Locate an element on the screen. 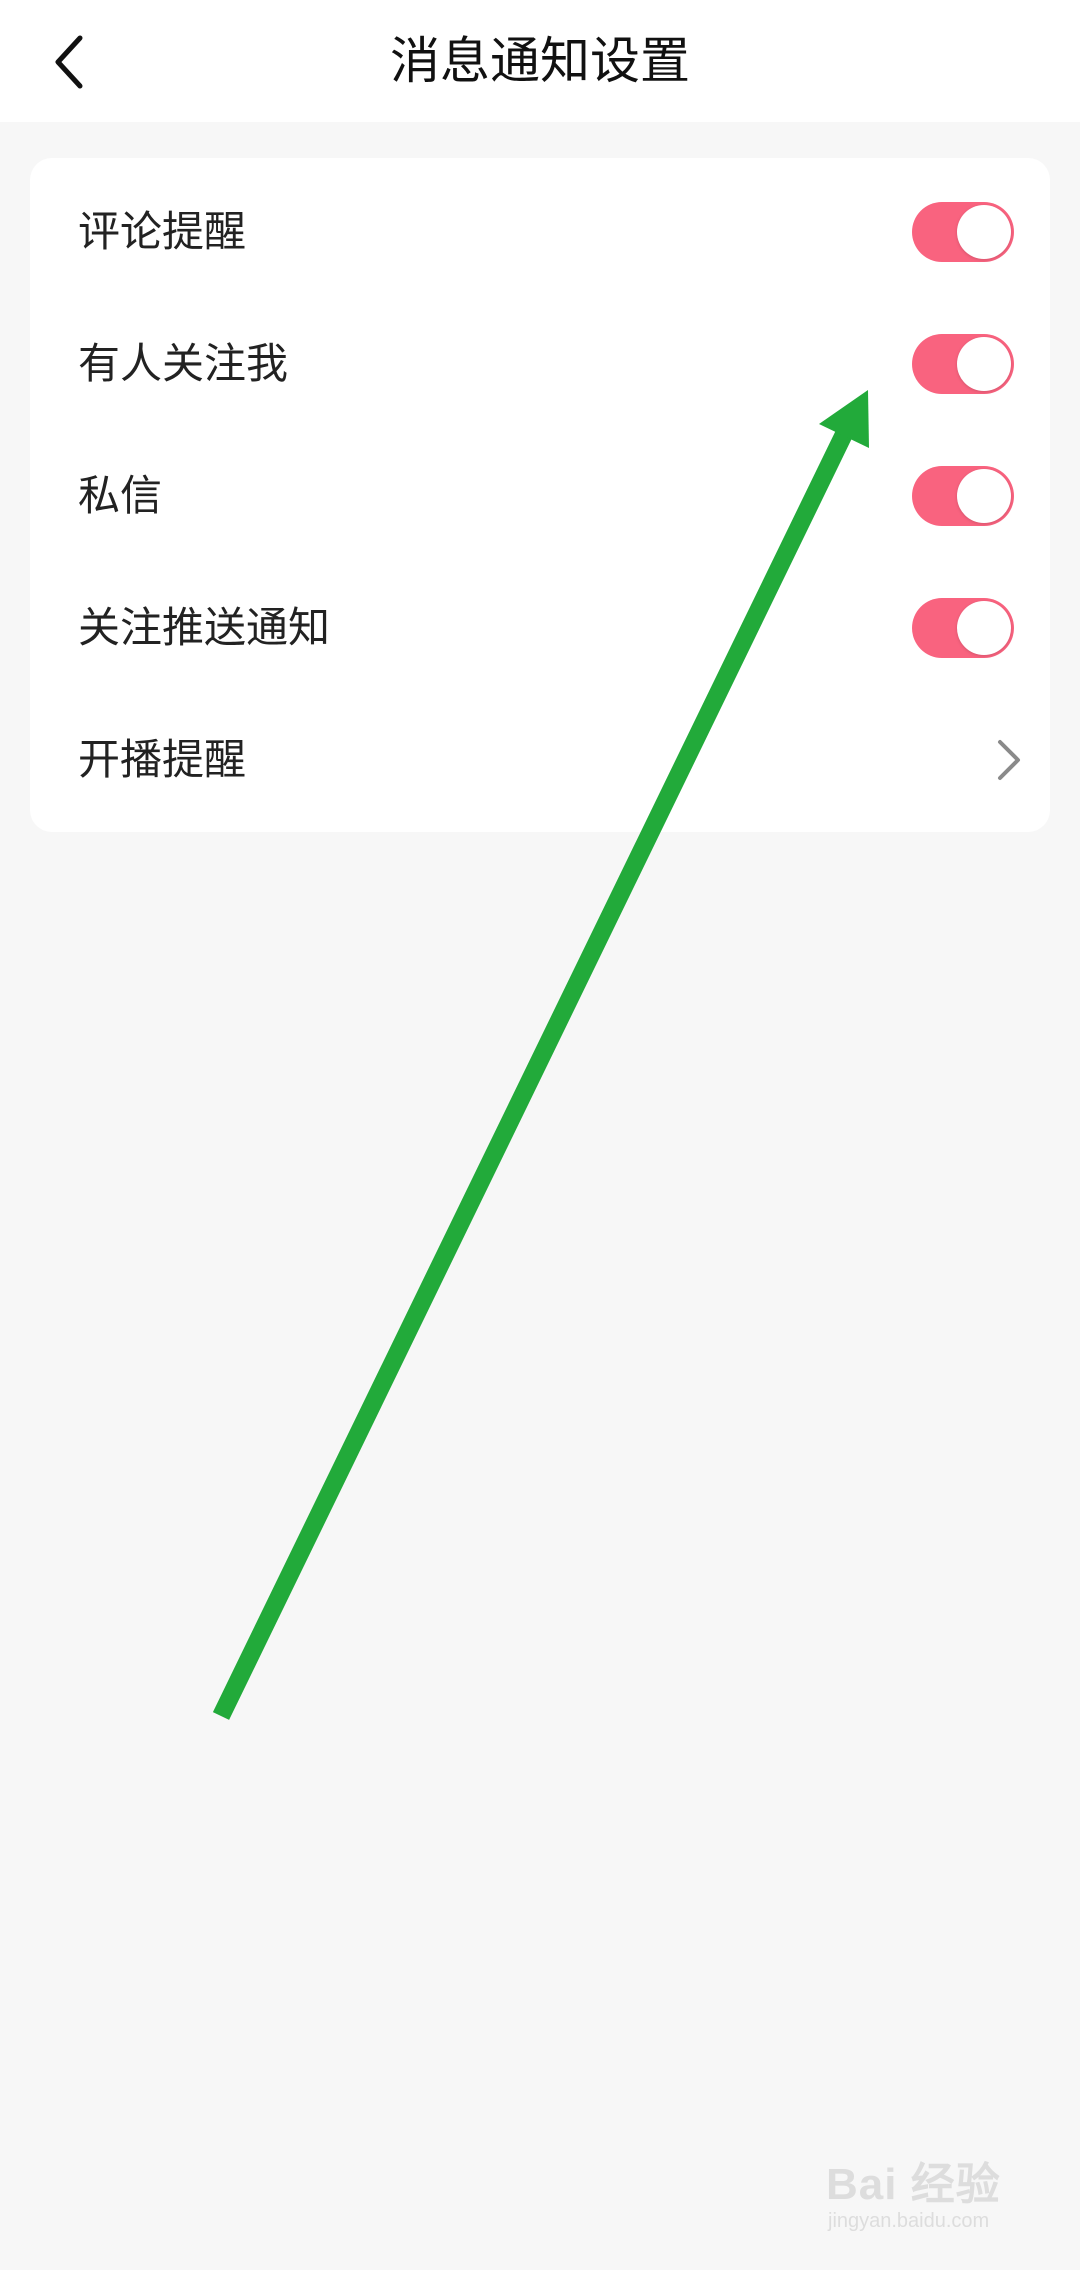 The height and width of the screenshot is (2270, 1080). watermark: Bai 经验 jingyan.baidu.com is located at coordinates (931, 2198).